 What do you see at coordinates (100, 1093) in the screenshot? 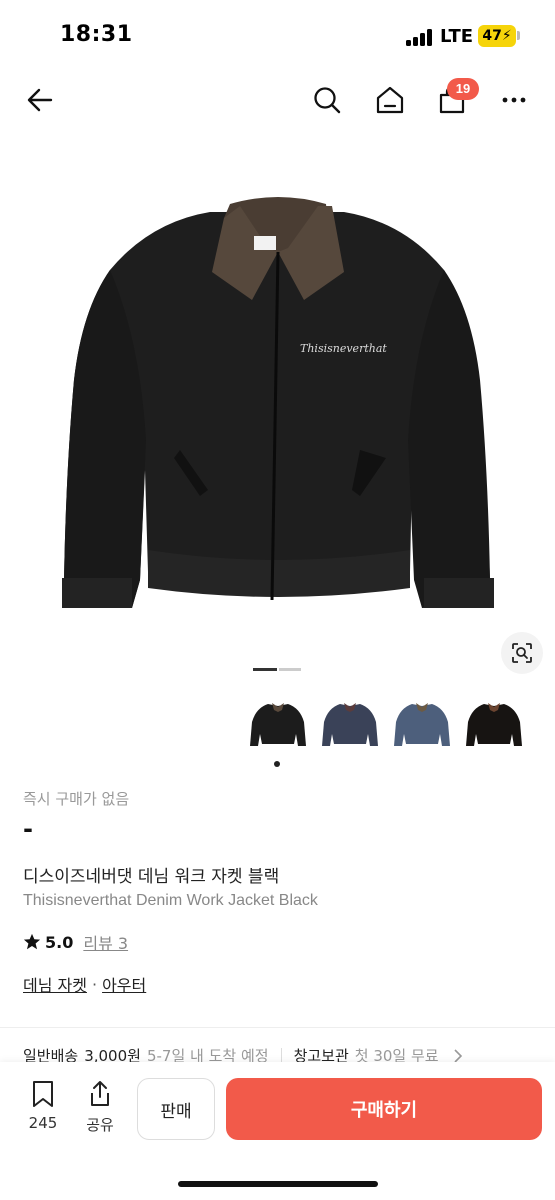
I see `share-icon` at bounding box center [100, 1093].